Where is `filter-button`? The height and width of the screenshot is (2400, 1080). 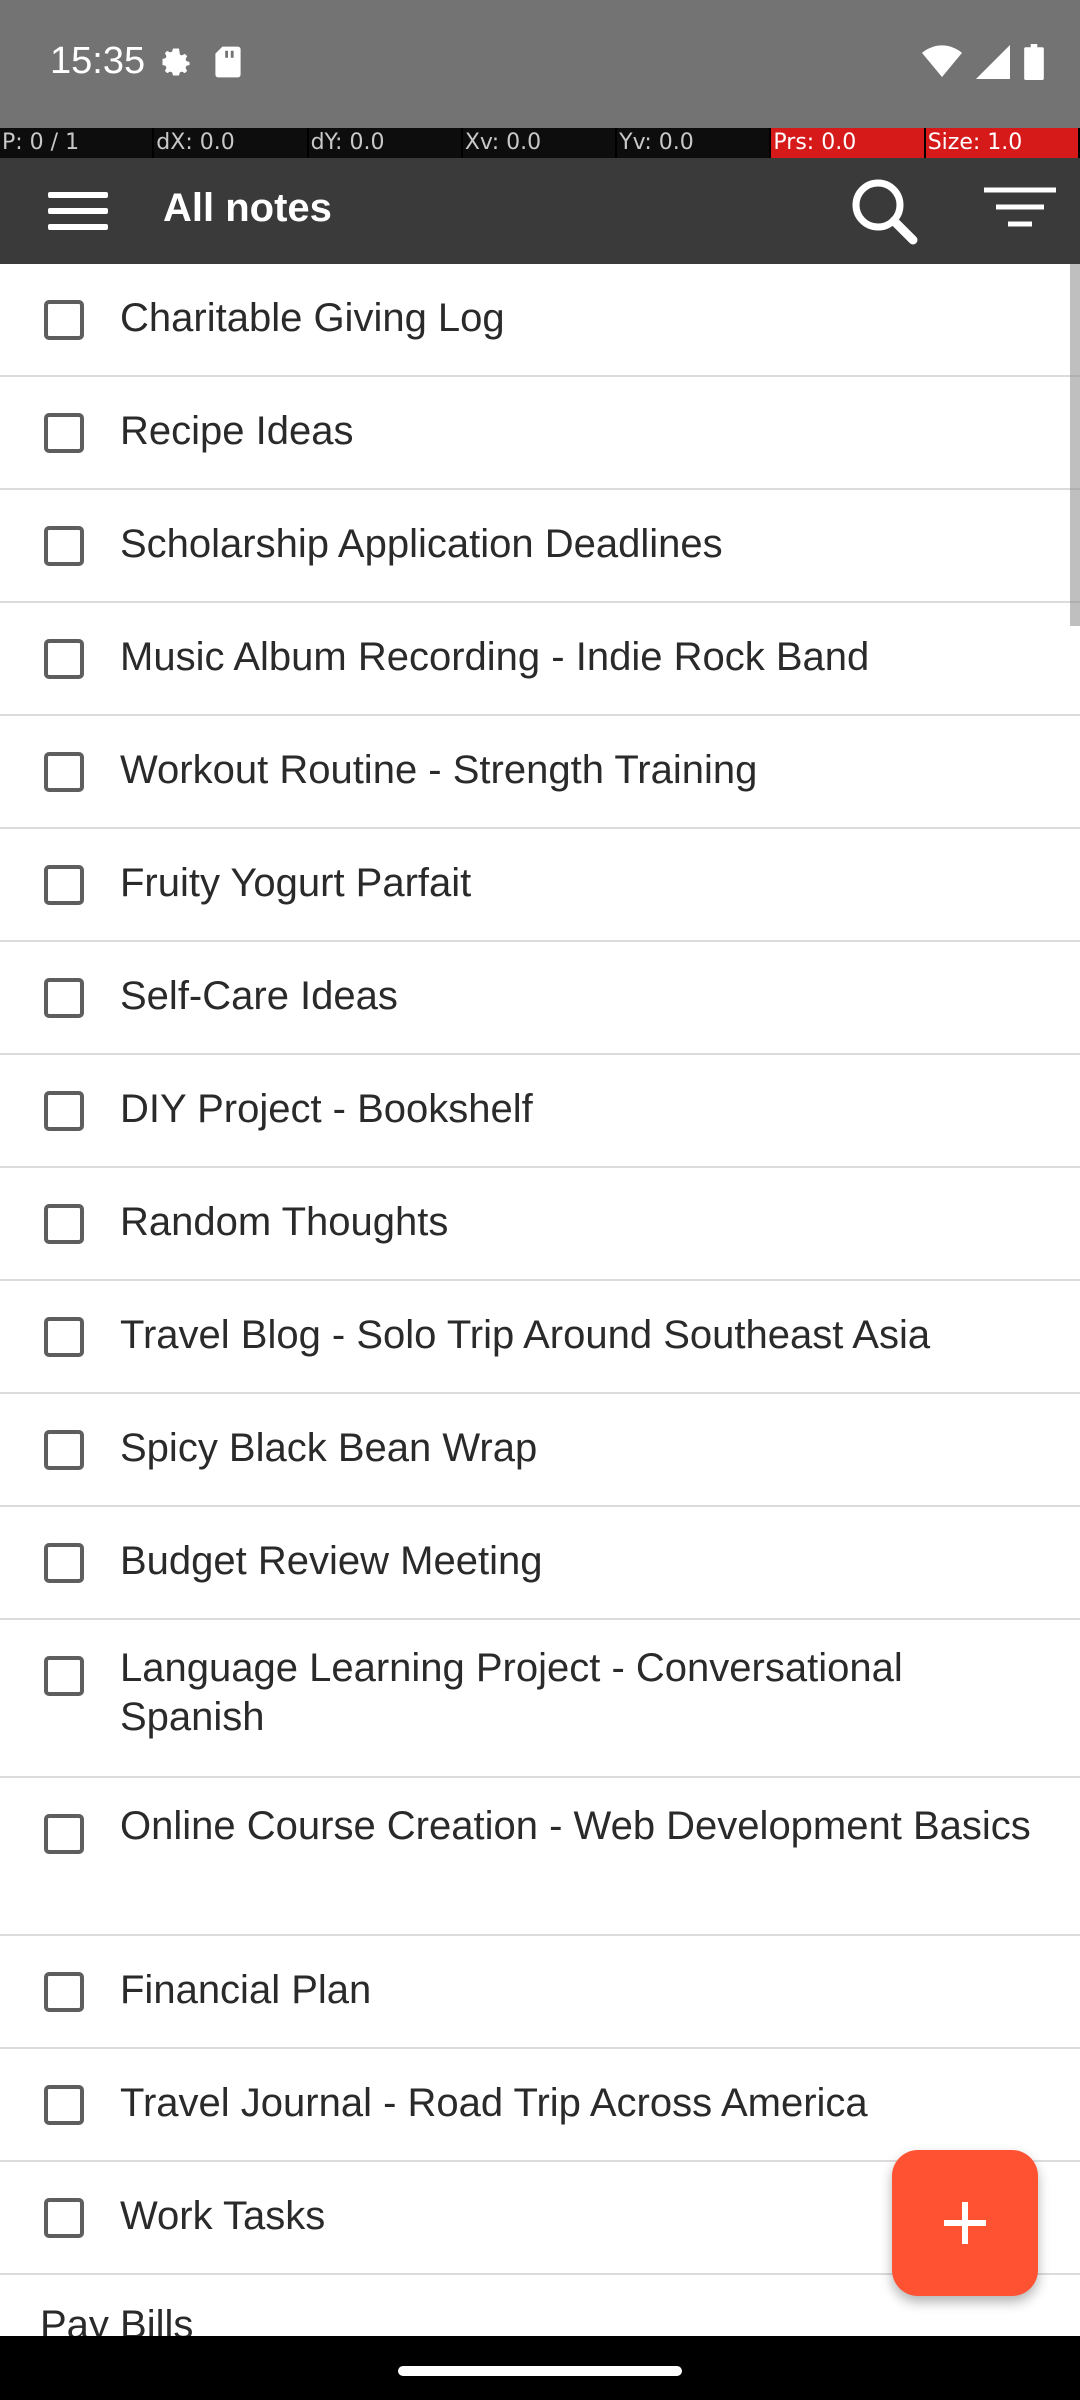
filter-button is located at coordinates (1016, 211).